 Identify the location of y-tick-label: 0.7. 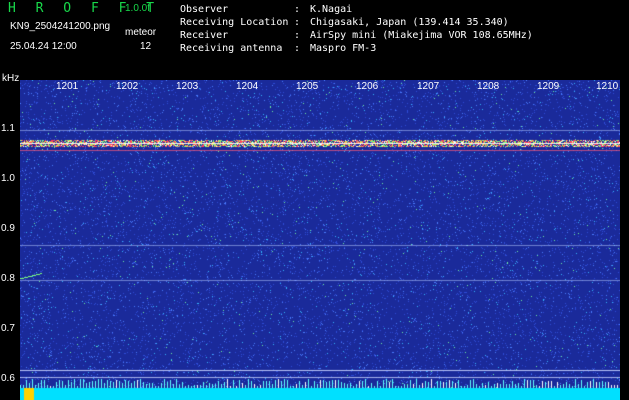
(8, 328).